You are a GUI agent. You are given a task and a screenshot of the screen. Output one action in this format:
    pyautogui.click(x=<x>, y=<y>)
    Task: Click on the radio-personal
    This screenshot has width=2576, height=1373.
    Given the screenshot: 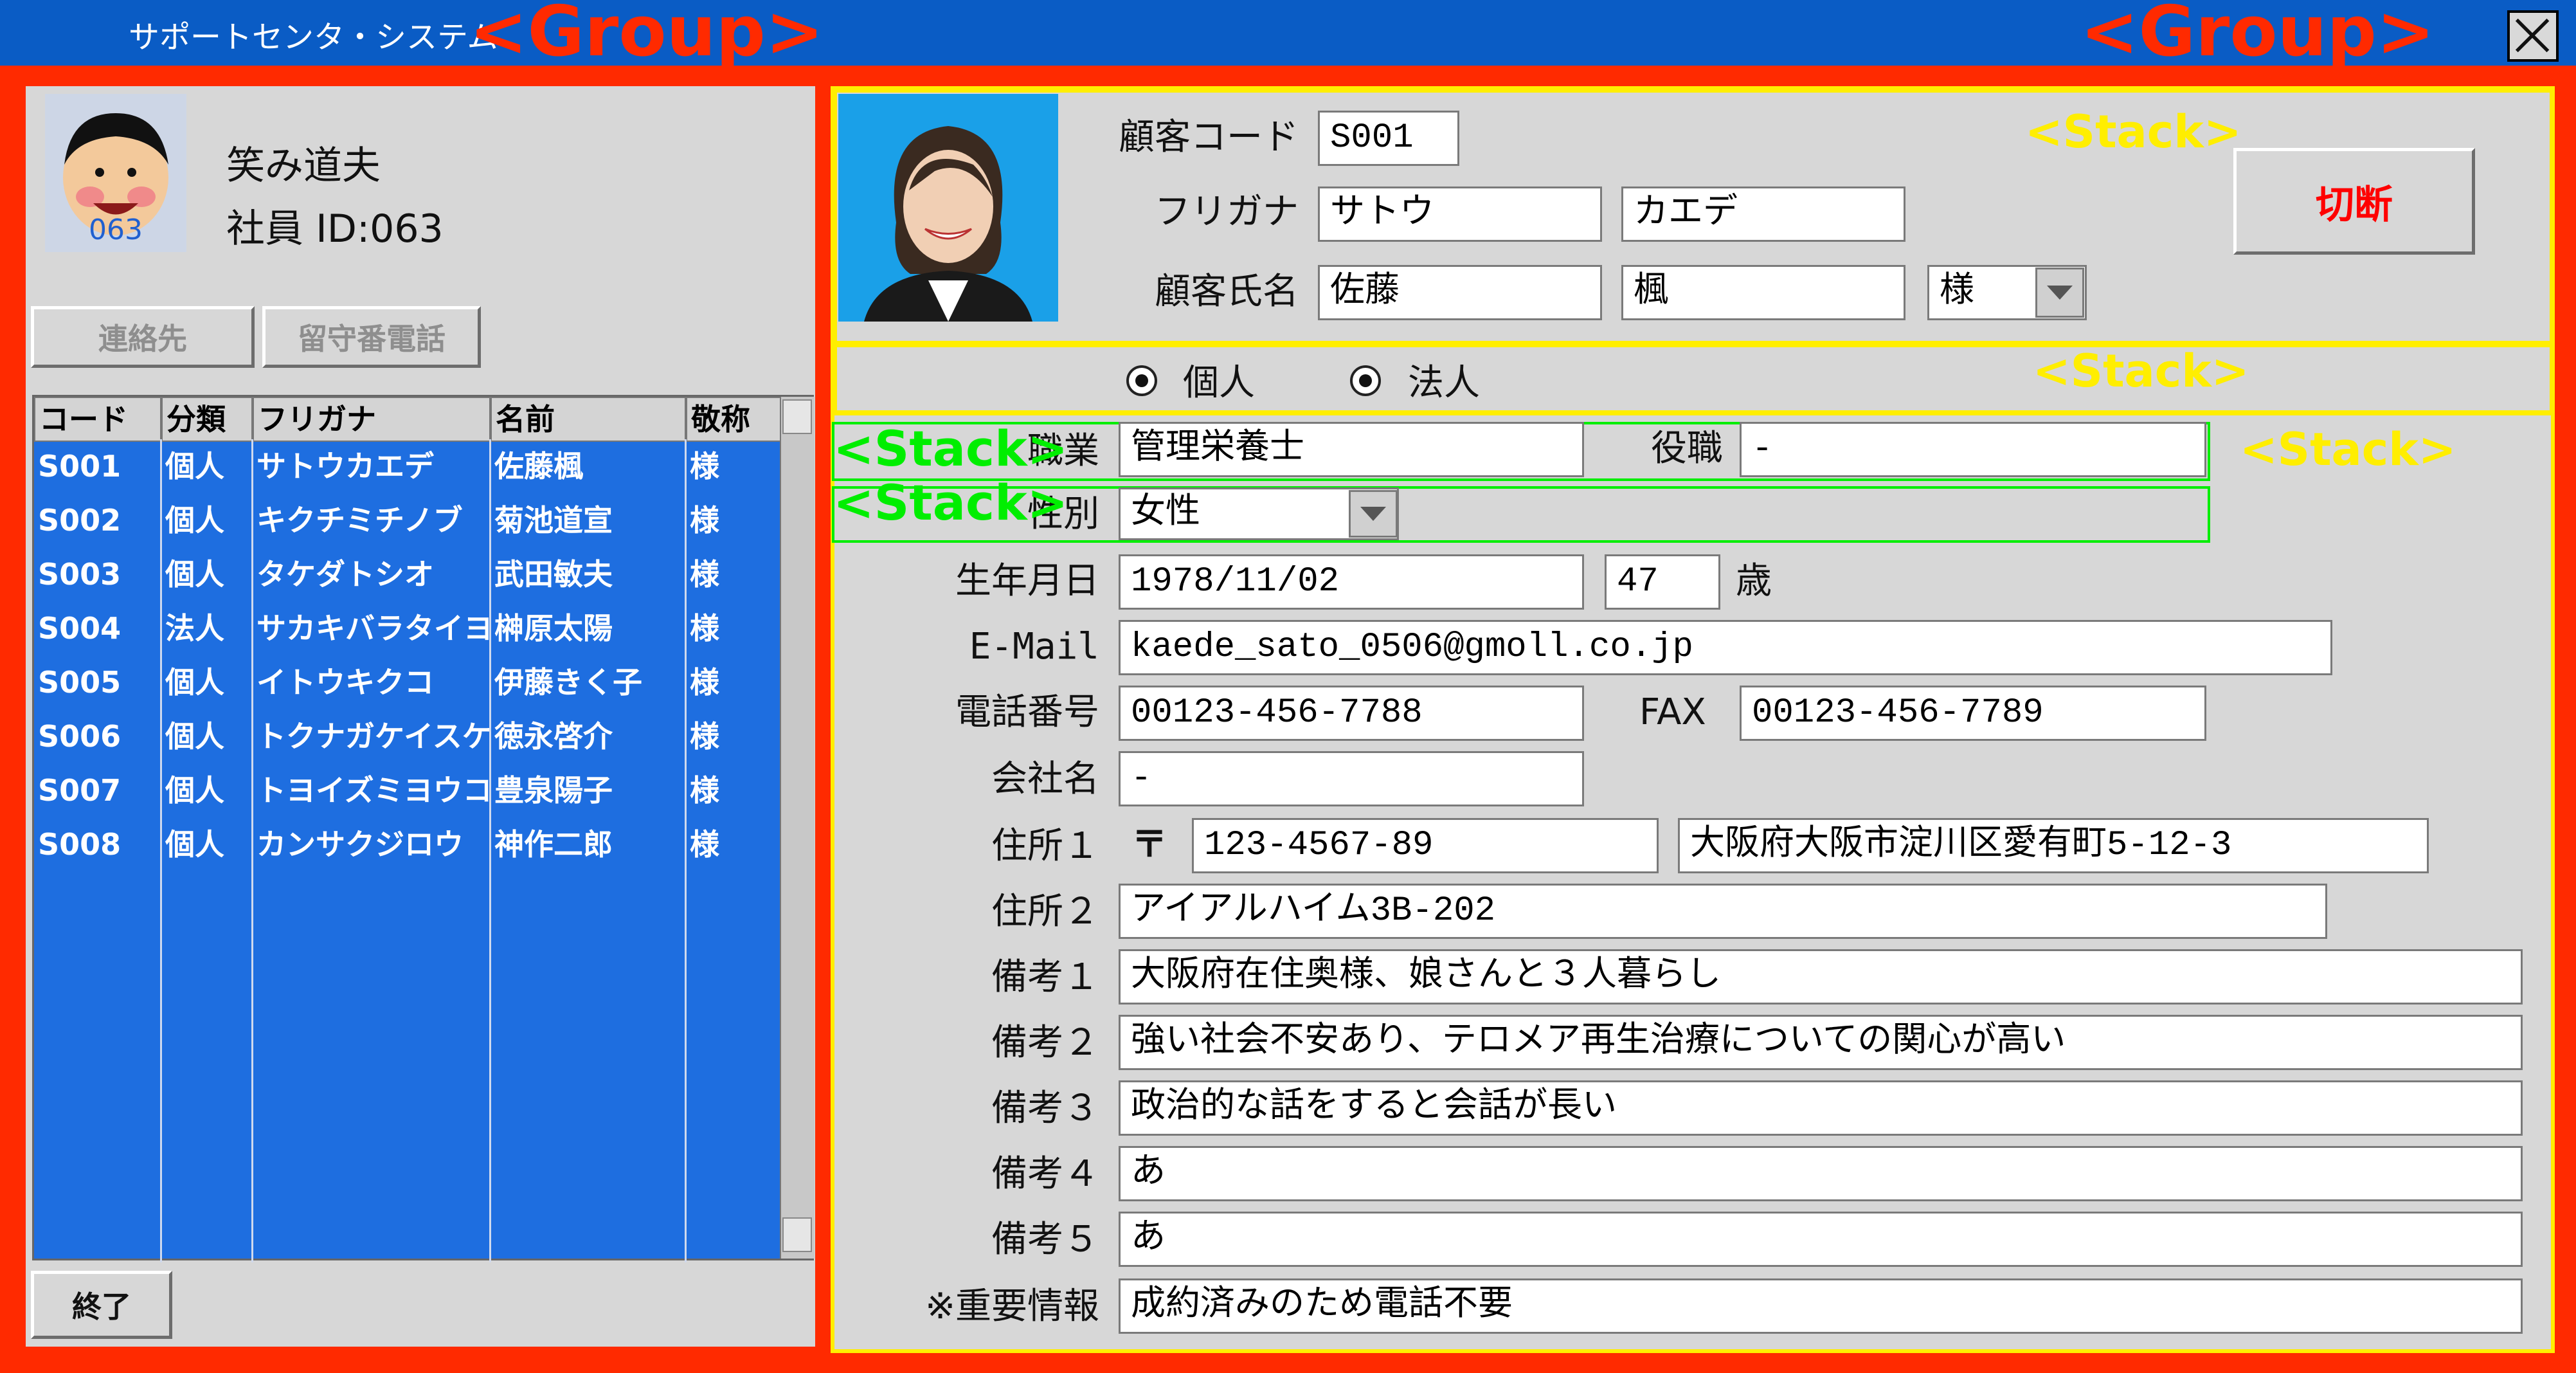 What is the action you would take?
    pyautogui.click(x=1141, y=380)
    